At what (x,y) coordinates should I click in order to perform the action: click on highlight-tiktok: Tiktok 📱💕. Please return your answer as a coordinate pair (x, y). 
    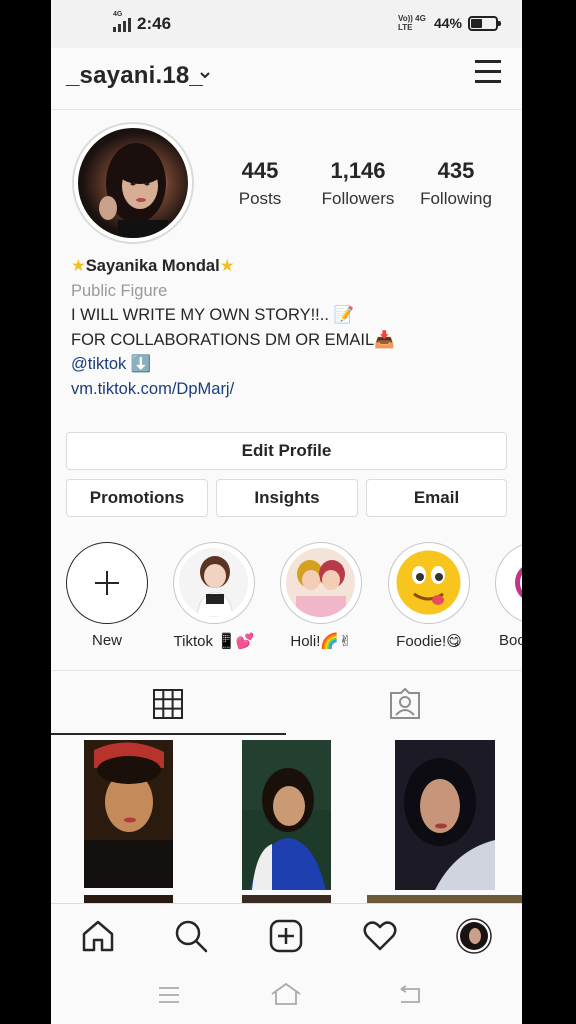
    Looking at the image, I should click on (214, 596).